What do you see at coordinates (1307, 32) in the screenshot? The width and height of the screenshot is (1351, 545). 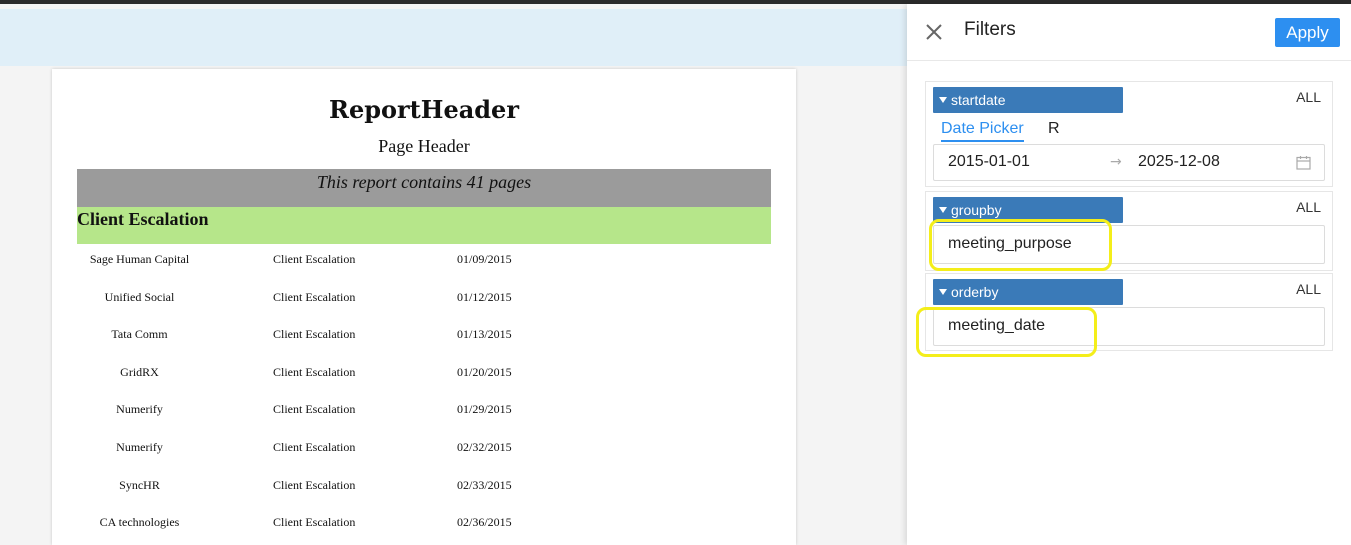 I see `apply-button: Apply` at bounding box center [1307, 32].